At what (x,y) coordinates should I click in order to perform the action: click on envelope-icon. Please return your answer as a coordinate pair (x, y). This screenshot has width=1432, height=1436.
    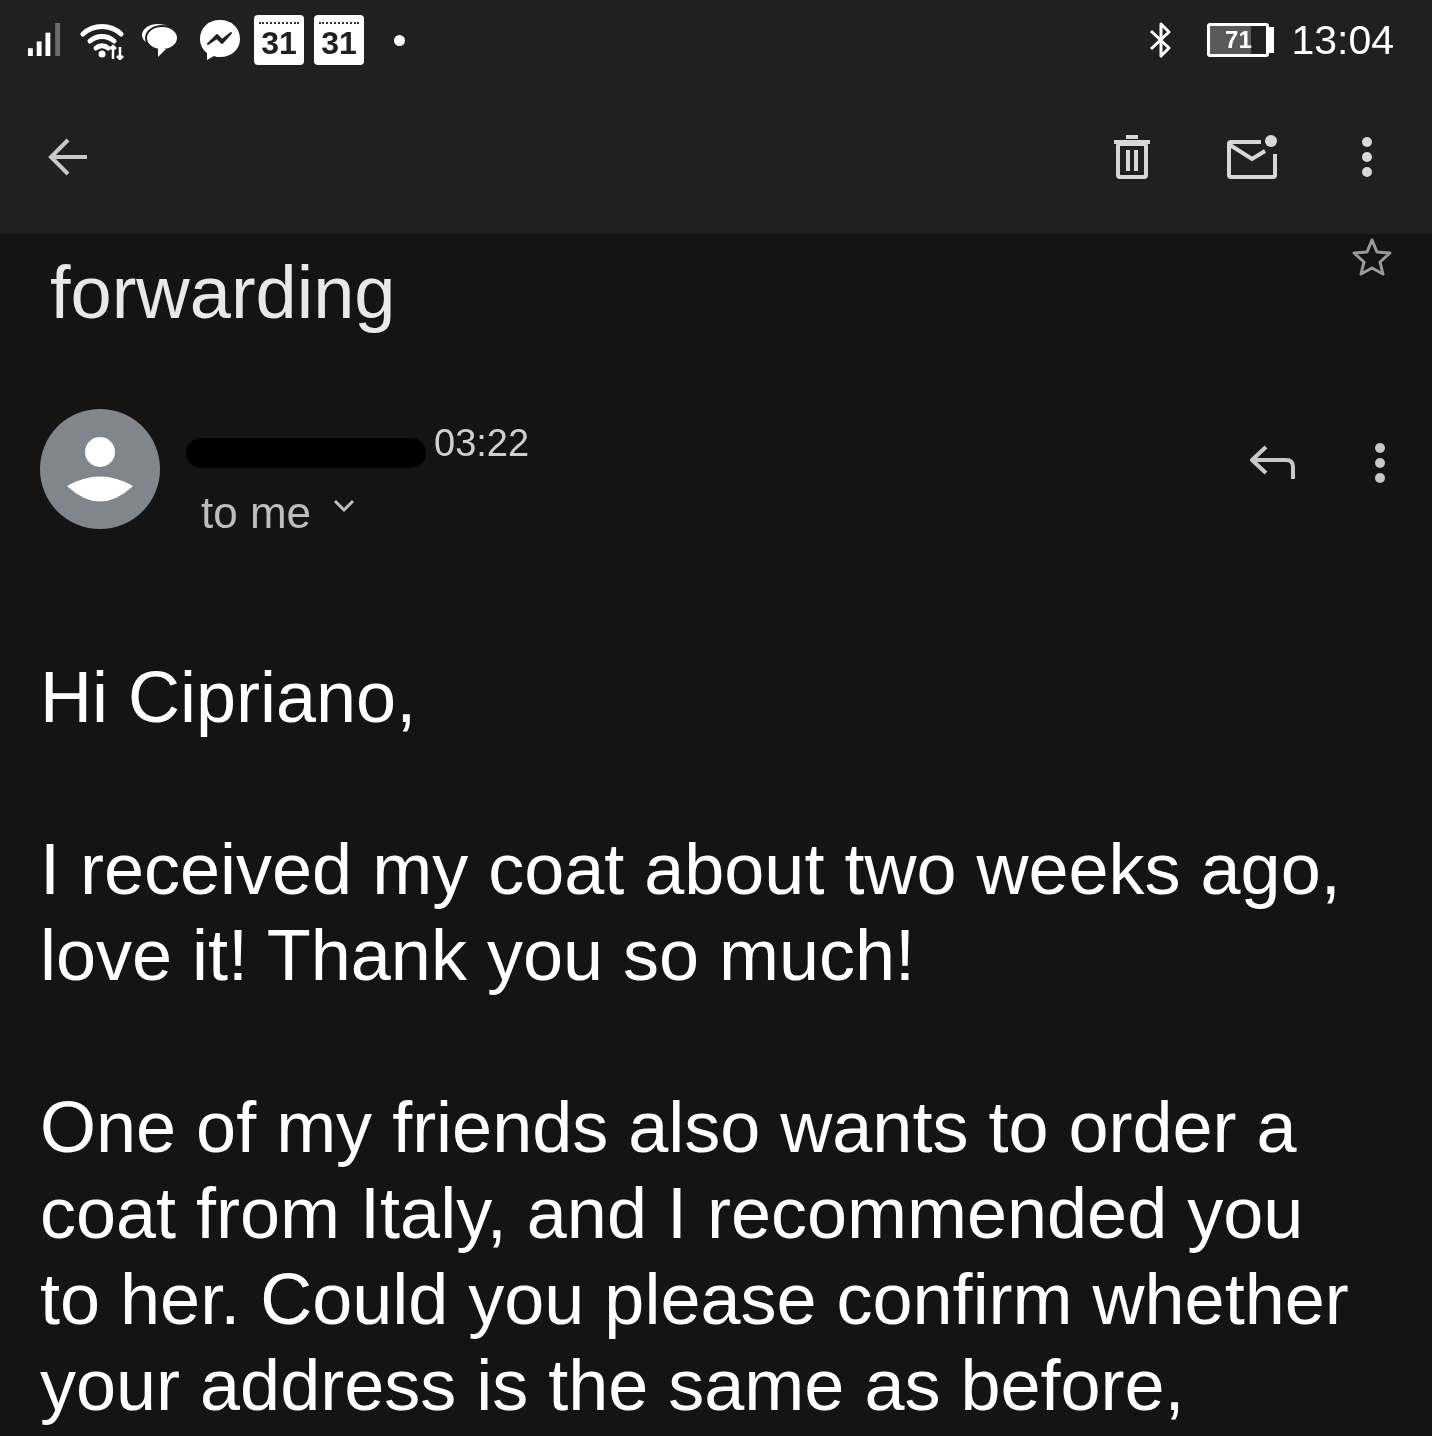
    Looking at the image, I should click on (1253, 157).